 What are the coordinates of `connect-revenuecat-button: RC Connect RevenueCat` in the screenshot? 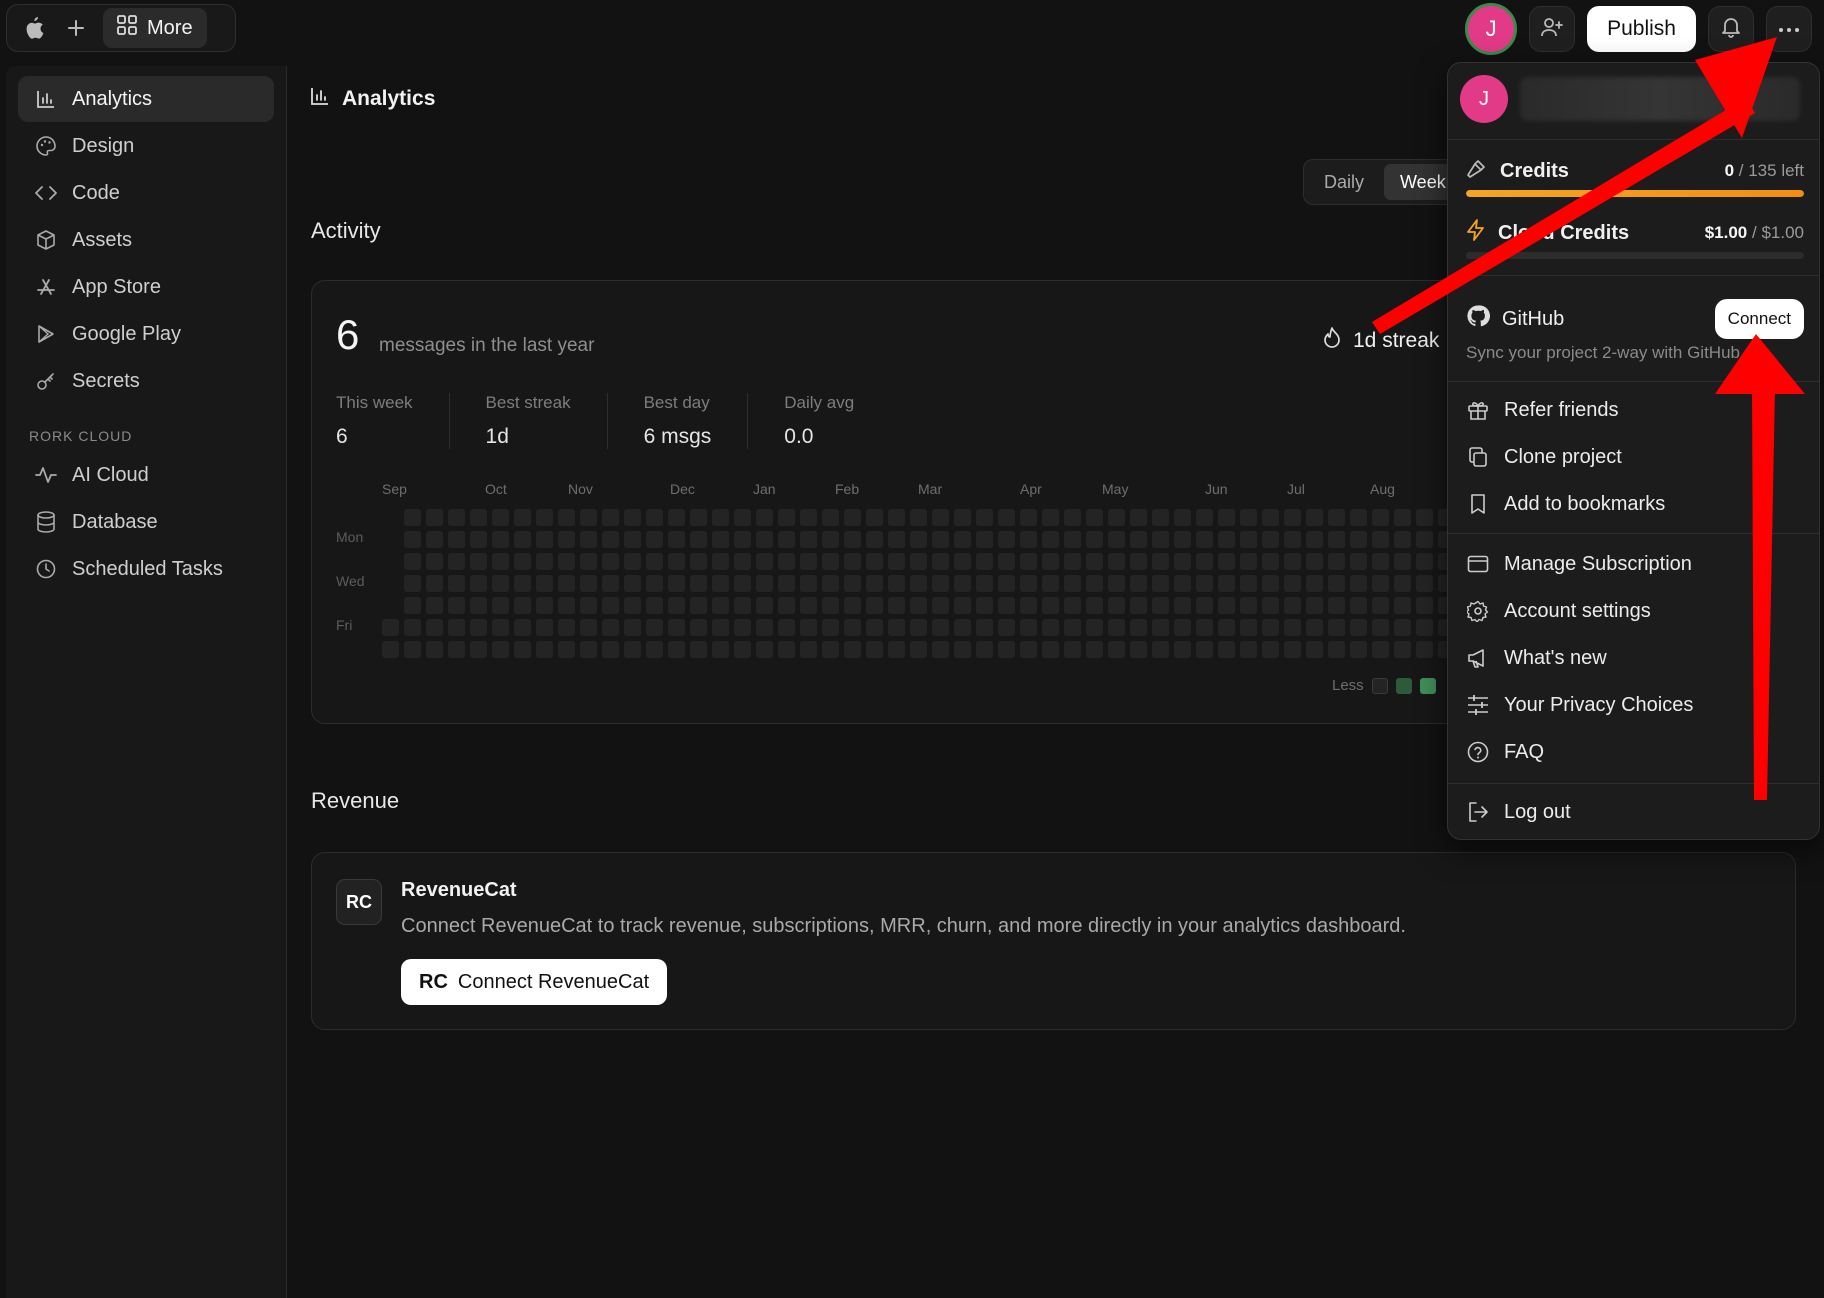 It's located at (534, 982).